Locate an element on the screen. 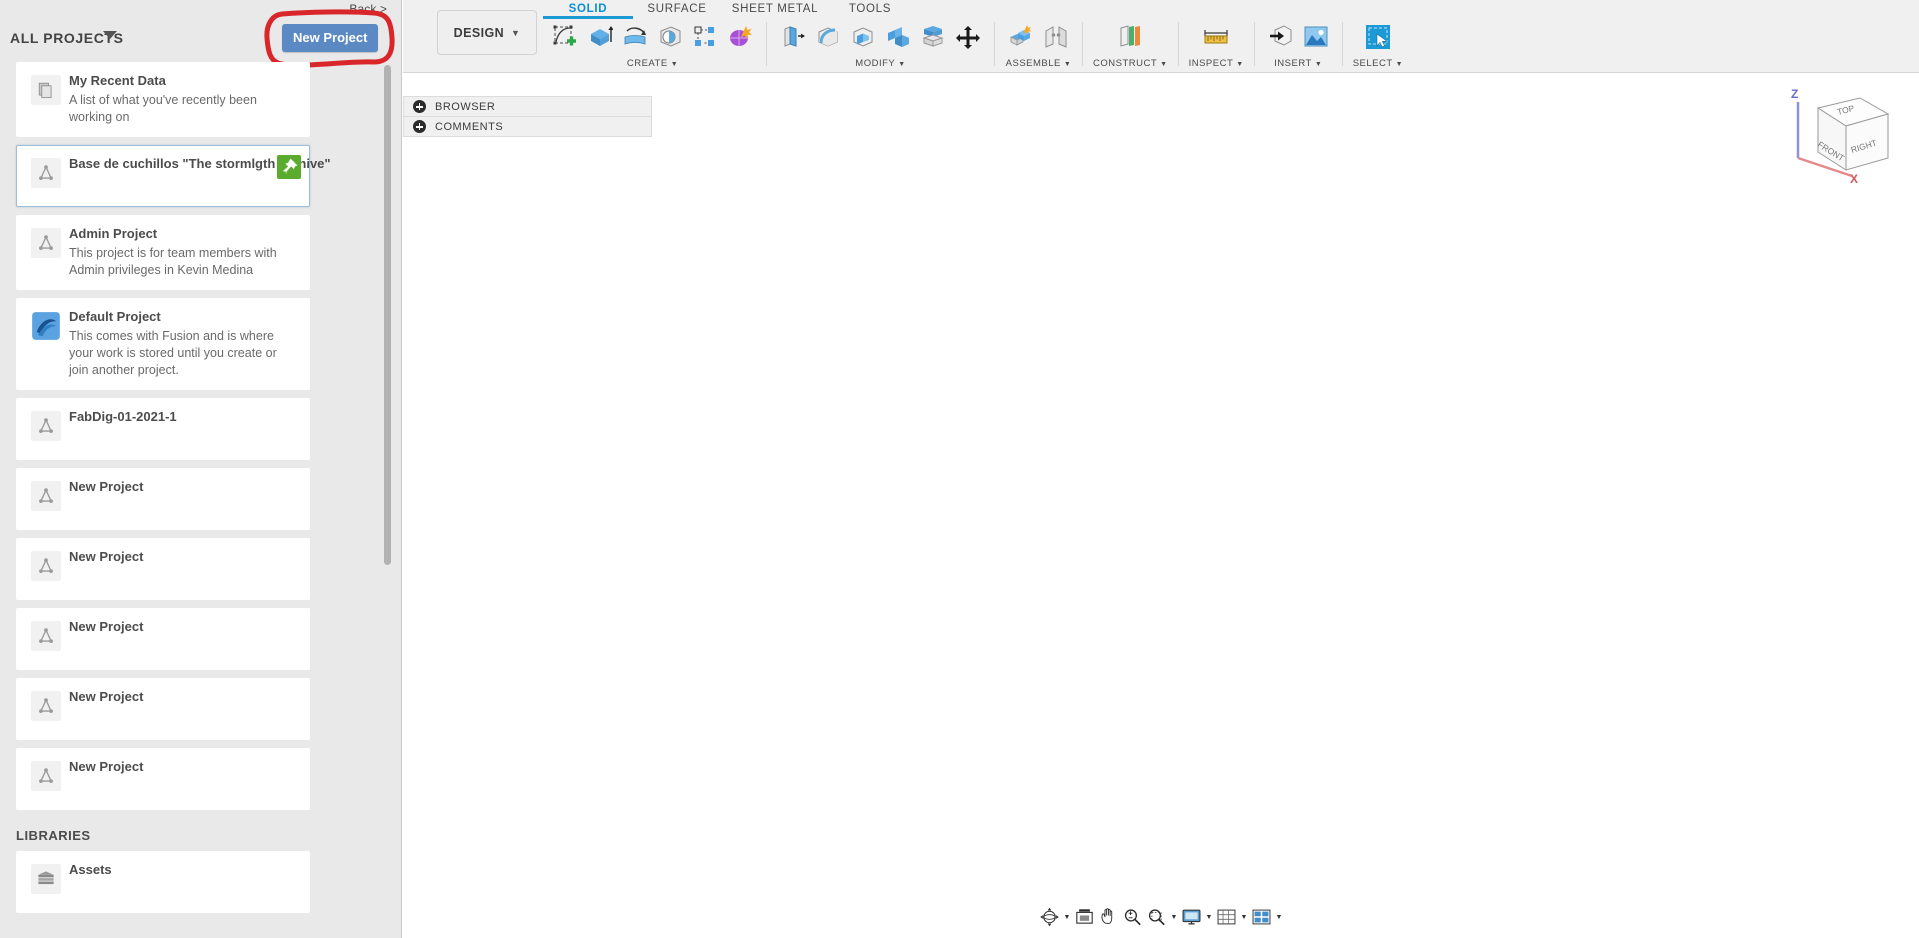 The height and width of the screenshot is (938, 1919). ribbon-group-label: ASSEMBLE ▼ is located at coordinates (1039, 63).